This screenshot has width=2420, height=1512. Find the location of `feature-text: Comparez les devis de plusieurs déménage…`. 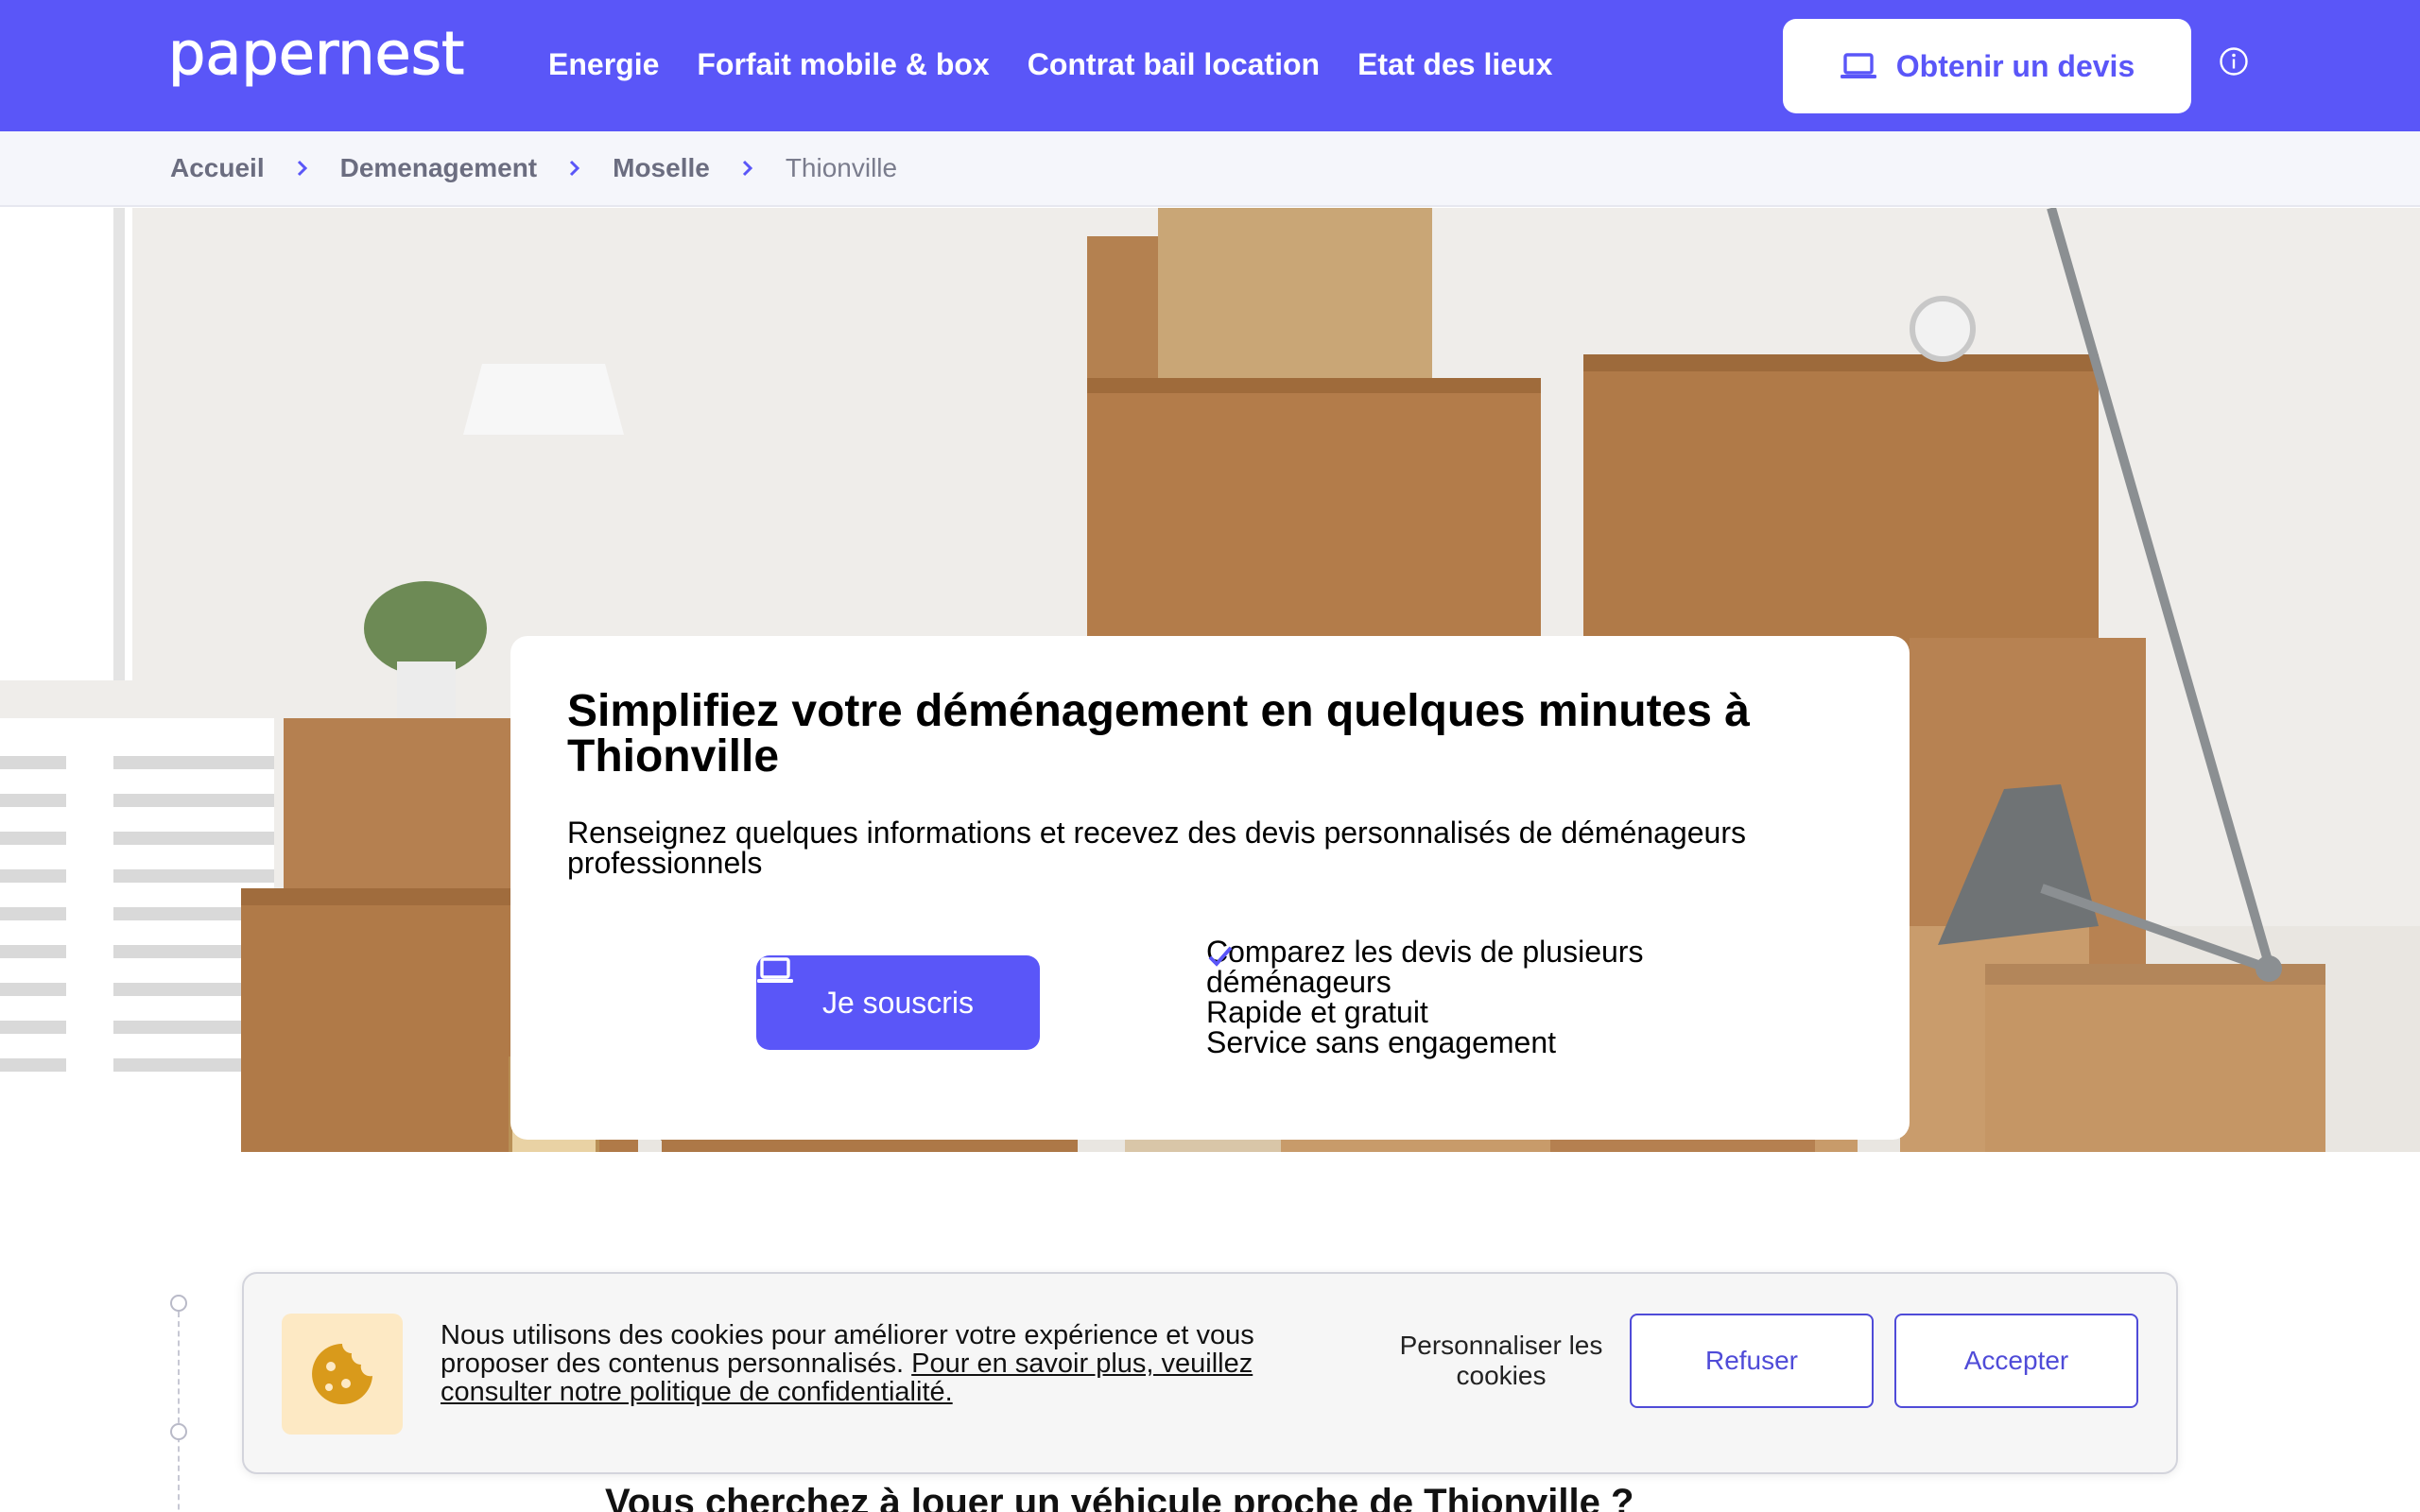

feature-text: Comparez les devis de plusieurs déménage… is located at coordinates (1425, 967).